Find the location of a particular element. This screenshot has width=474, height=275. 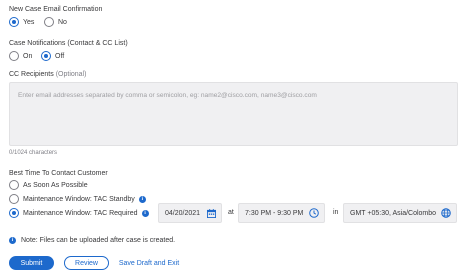

email-confirmation-yes-label: Yes is located at coordinates (29, 22).